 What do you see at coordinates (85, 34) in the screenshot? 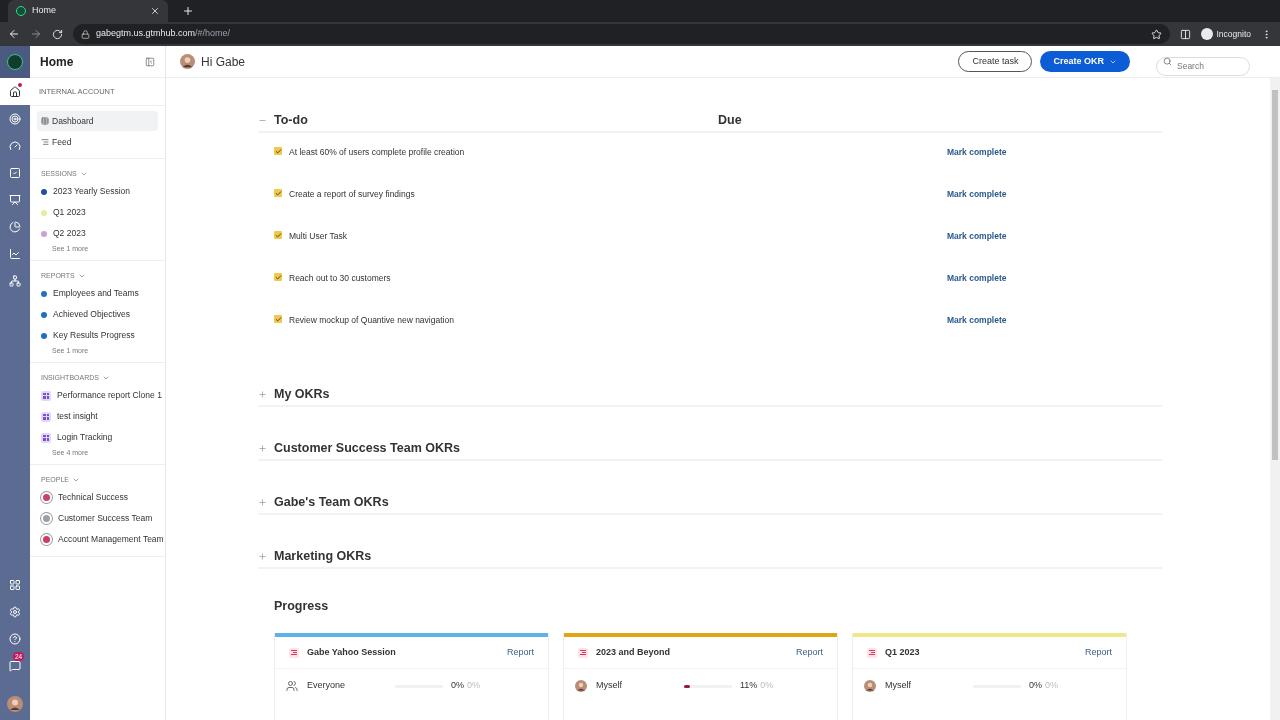
I see `lock-icon` at bounding box center [85, 34].